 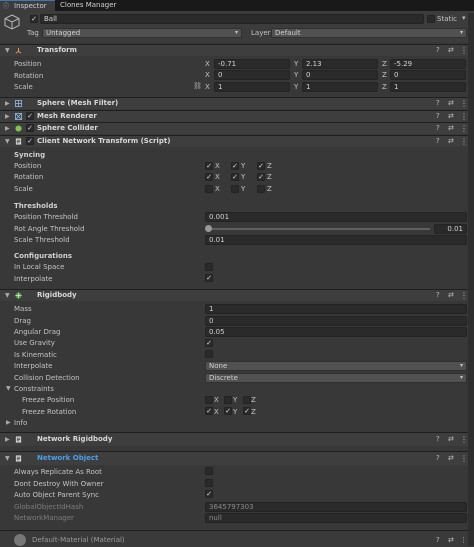 What do you see at coordinates (319, 229) in the screenshot?
I see `rot-angle-slider-track` at bounding box center [319, 229].